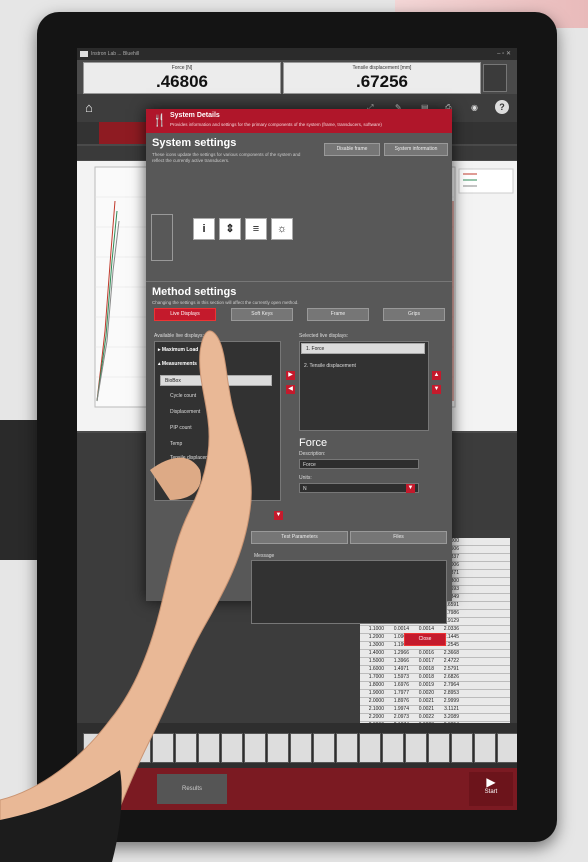 This screenshot has width=588, height=862. Describe the element at coordinates (185, 412) in the screenshot. I see `list-item-displacement: Displacement` at that location.